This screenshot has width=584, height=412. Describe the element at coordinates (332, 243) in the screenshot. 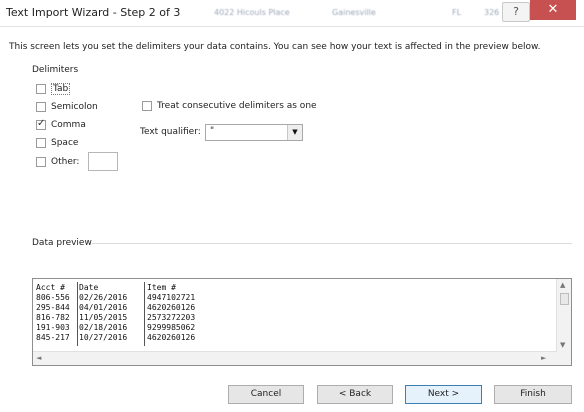

I see `data-preview-divider` at that location.